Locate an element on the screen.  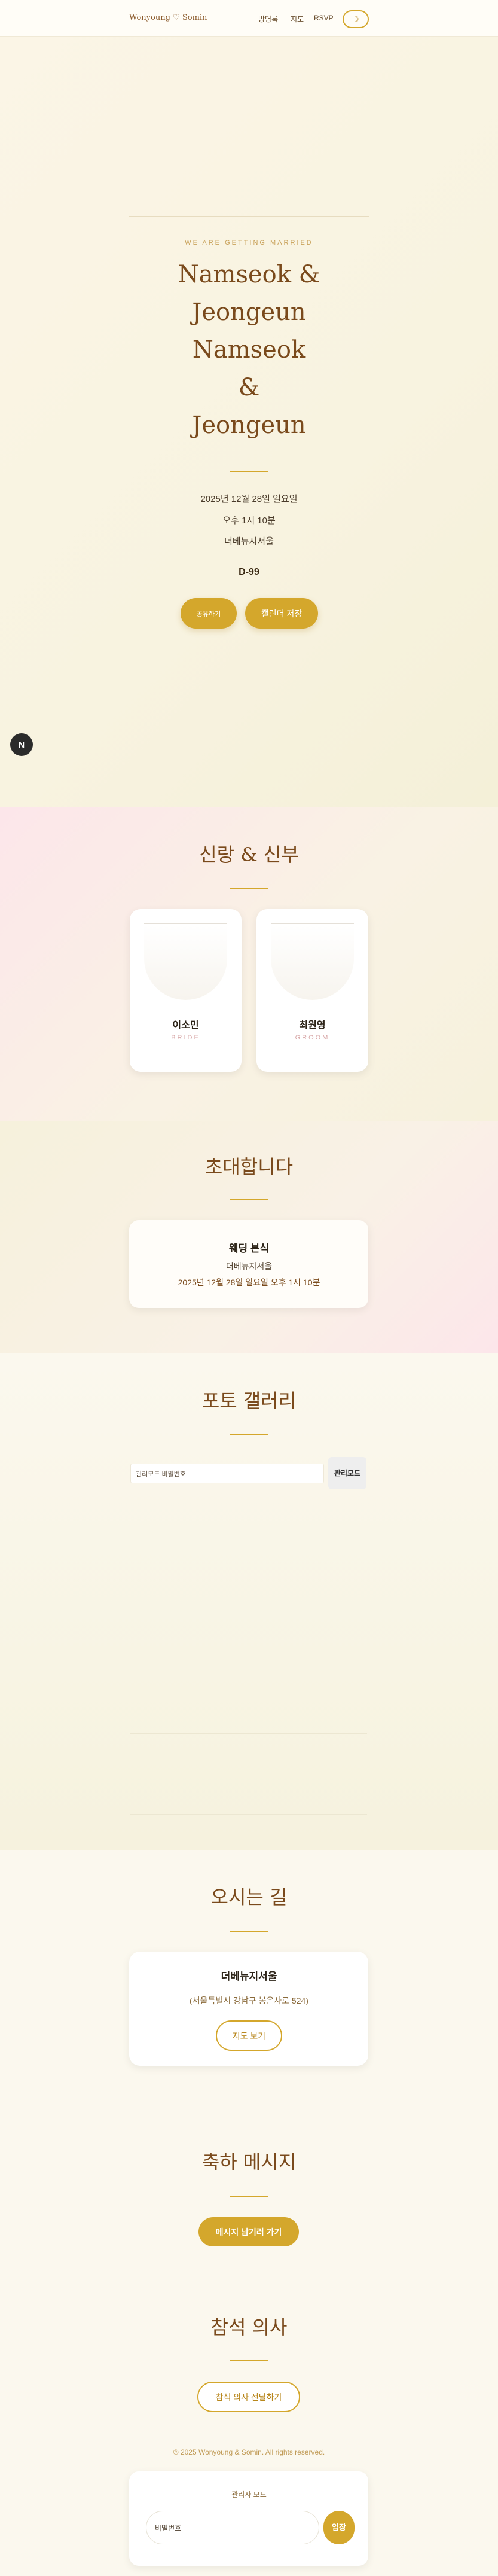
bride-card: 이소민 BRIDE is located at coordinates (186, 990).